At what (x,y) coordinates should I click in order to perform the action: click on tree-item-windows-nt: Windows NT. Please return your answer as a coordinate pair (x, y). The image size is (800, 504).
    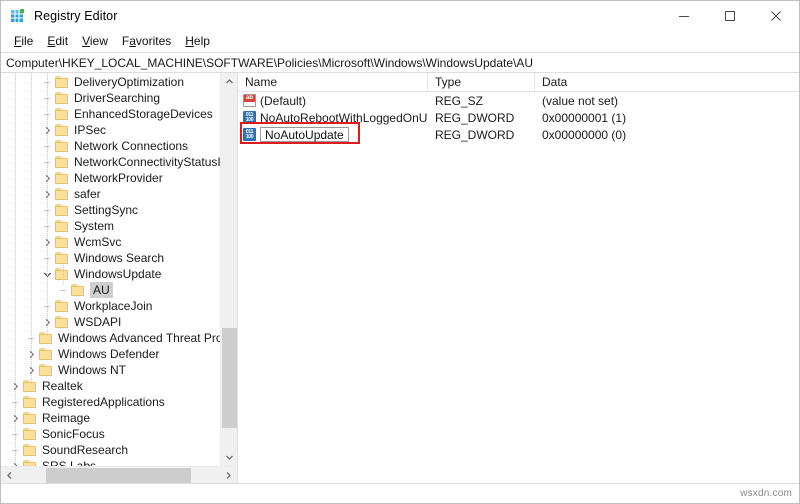
    Looking at the image, I should click on (110, 370).